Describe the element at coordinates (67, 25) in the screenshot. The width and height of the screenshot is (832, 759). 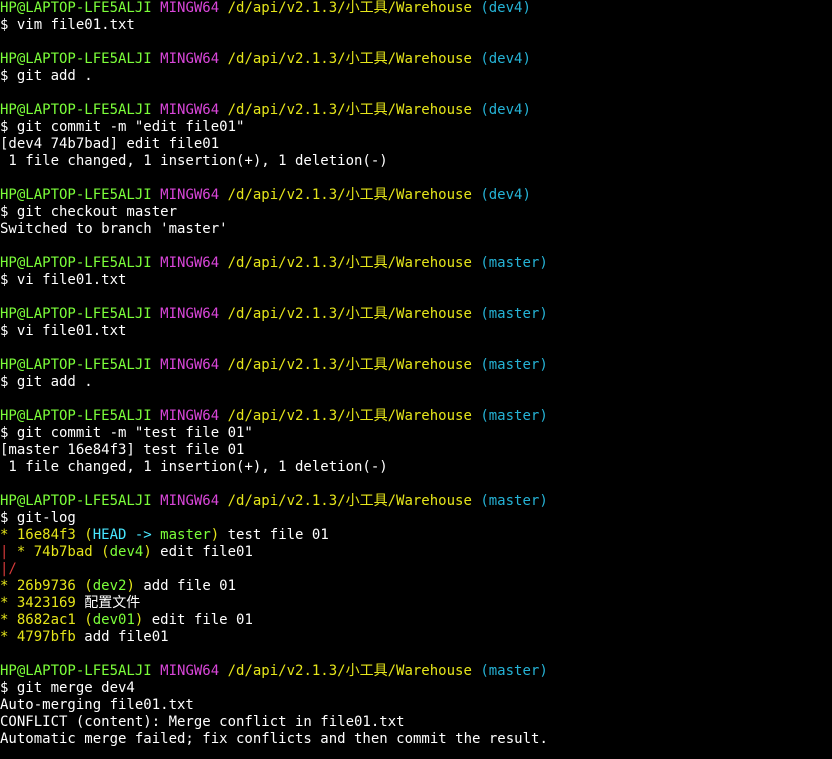
I see `terminal-text-segment: $ vim file01.txt` at that location.